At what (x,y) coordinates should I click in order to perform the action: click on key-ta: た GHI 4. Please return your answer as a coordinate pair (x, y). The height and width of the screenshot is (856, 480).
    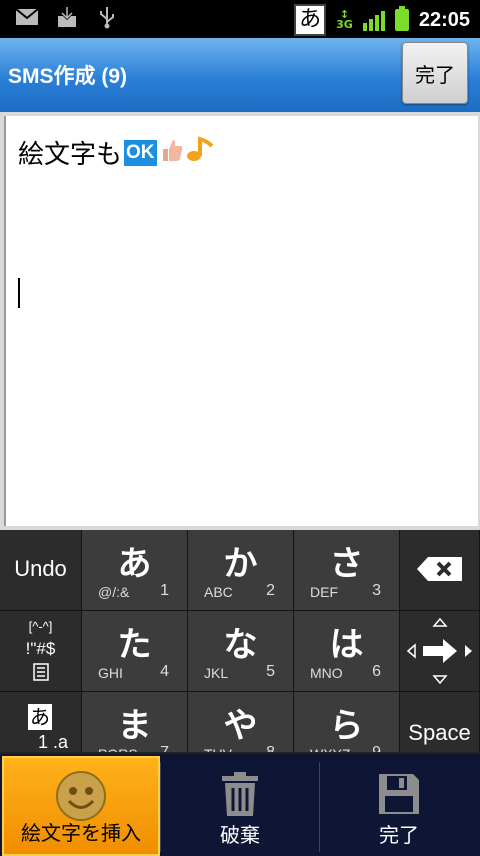
    Looking at the image, I should click on (135, 651).